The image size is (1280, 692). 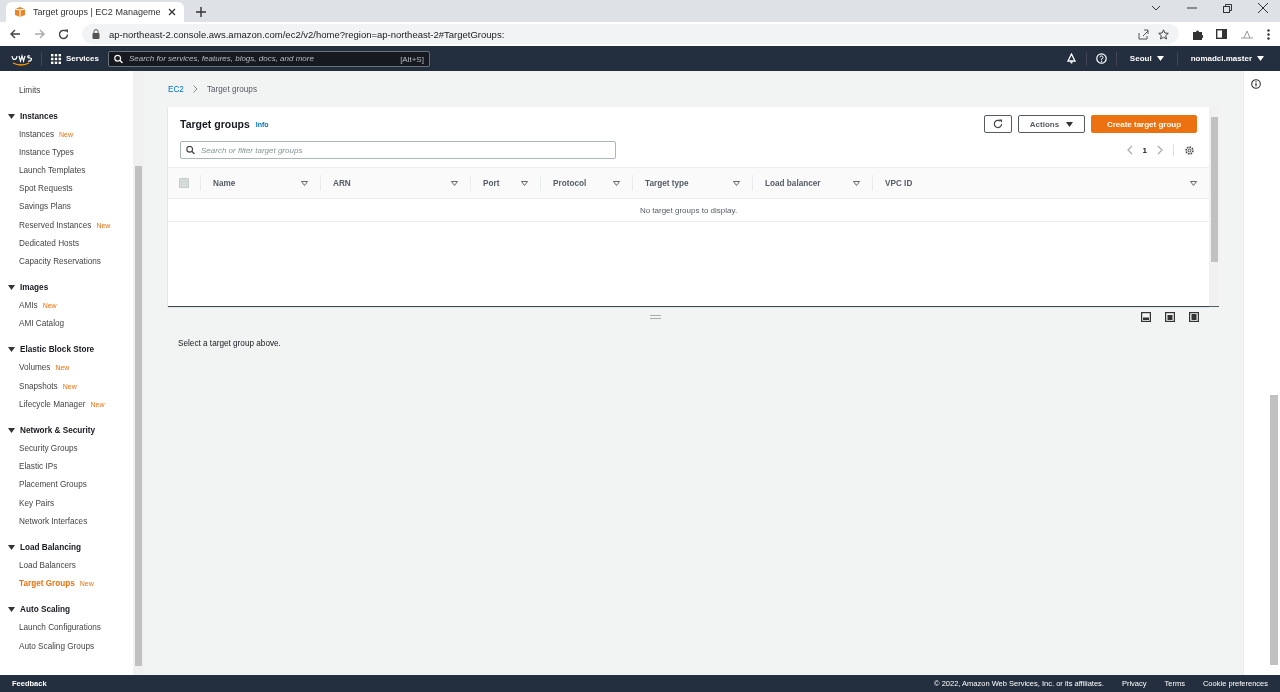 What do you see at coordinates (56, 58) in the screenshot?
I see `grid-icon` at bounding box center [56, 58].